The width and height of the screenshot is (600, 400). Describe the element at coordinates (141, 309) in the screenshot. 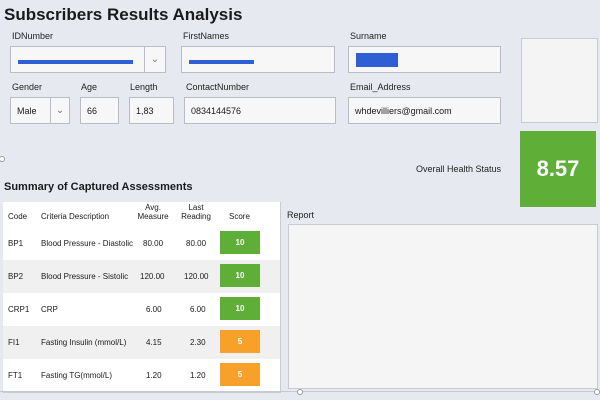

I see `table-row: CRP1 CRP 6.00 6.00 10` at that location.